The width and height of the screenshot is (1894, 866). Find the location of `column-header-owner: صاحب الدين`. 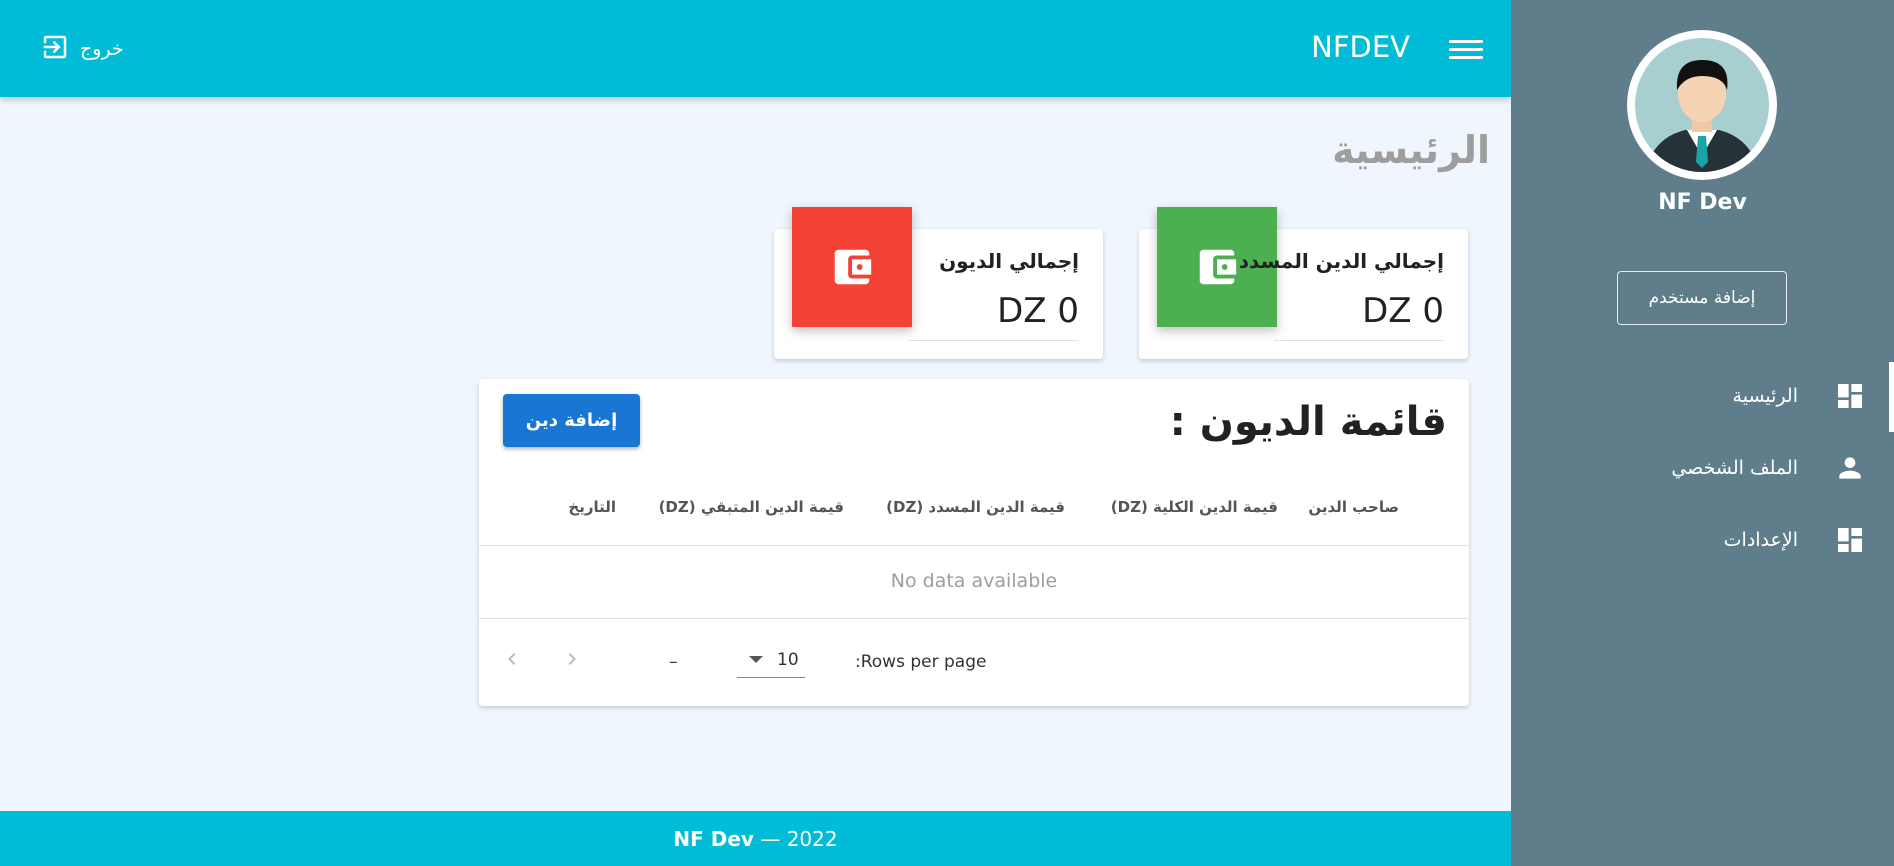

column-header-owner: صاحب الدين is located at coordinates (1353, 507).